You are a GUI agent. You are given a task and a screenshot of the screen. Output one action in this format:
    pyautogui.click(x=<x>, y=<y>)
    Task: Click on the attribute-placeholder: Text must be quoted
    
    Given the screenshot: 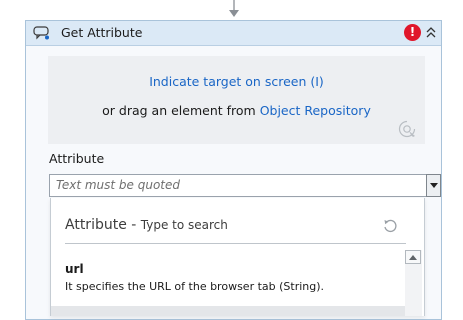 What is the action you would take?
    pyautogui.click(x=118, y=185)
    